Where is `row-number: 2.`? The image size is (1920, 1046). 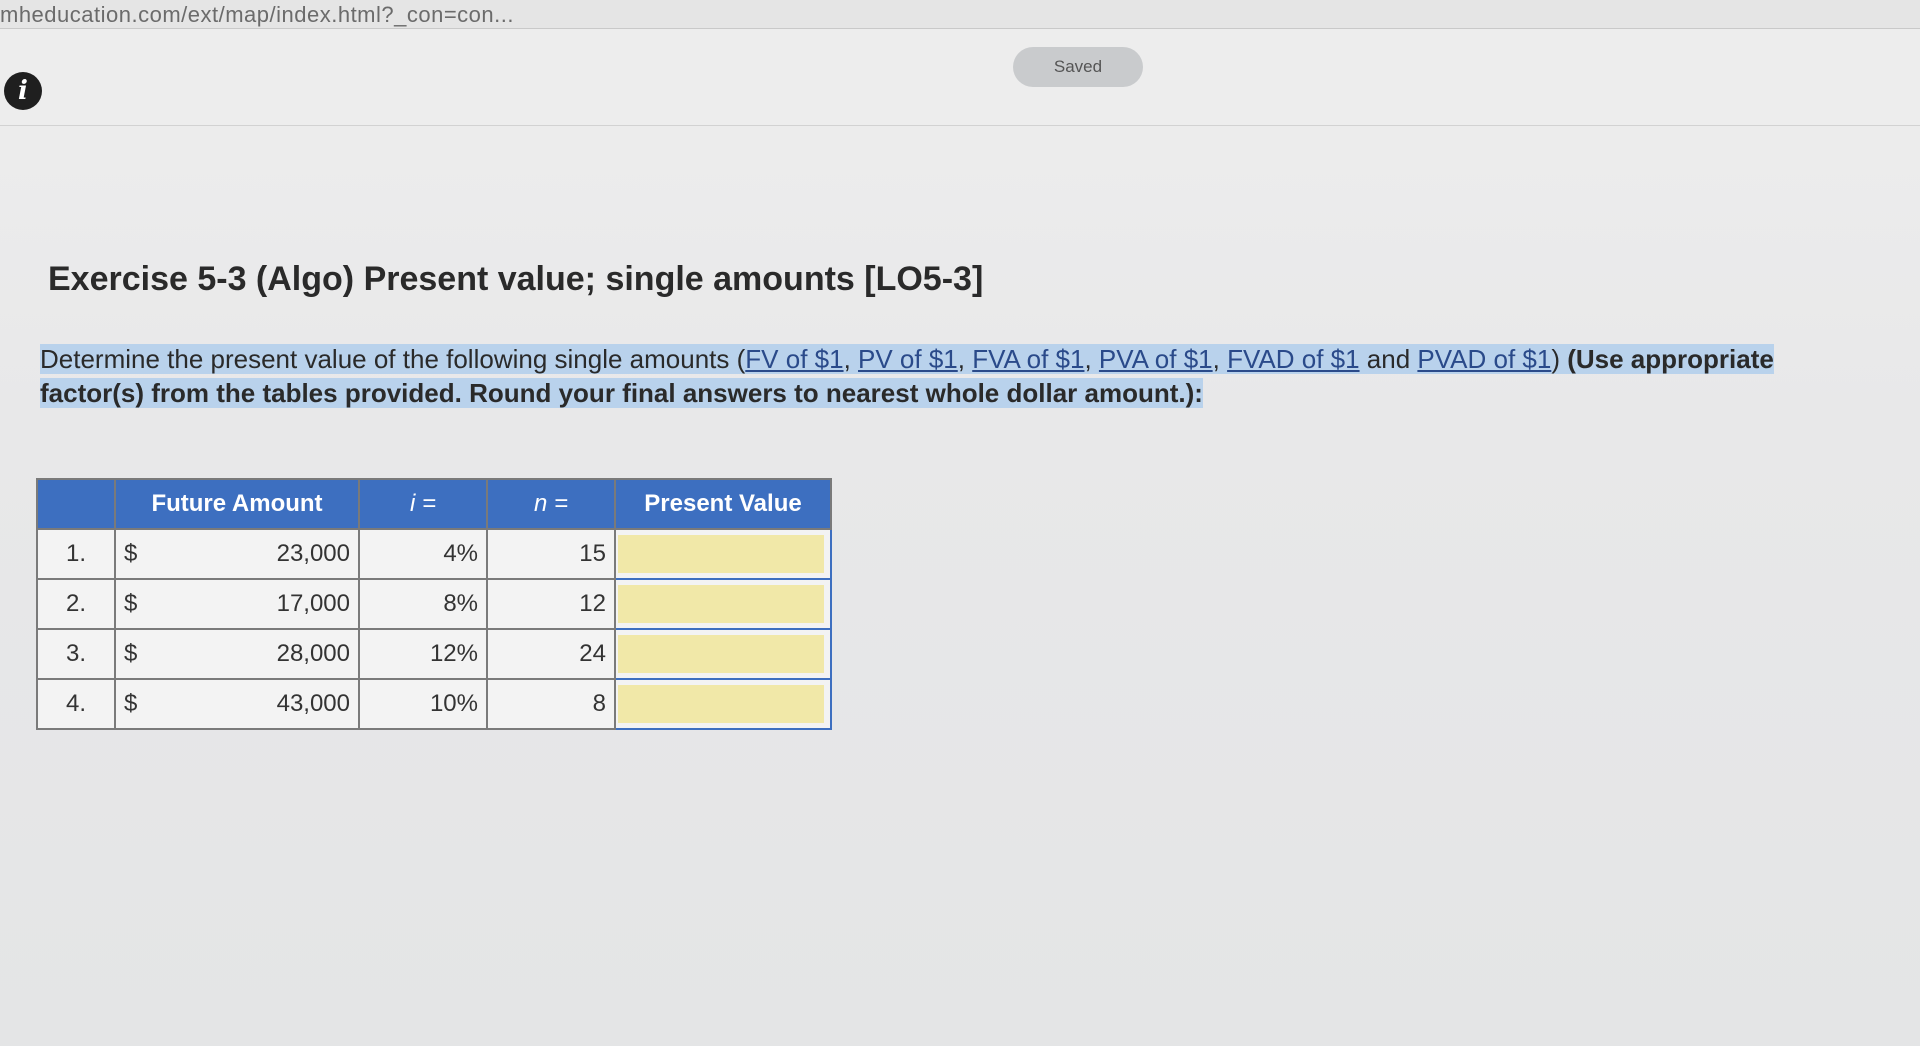
row-number: 2. is located at coordinates (76, 604).